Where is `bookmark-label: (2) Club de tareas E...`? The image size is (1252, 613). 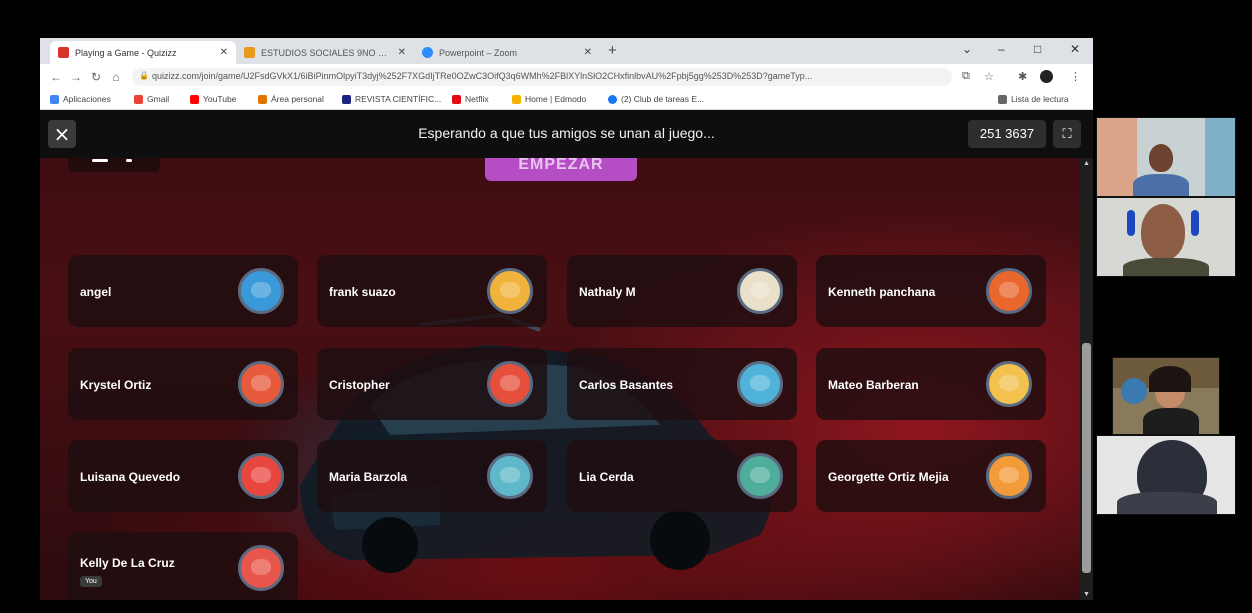
bookmark-label: (2) Club de tareas E... is located at coordinates (663, 99).